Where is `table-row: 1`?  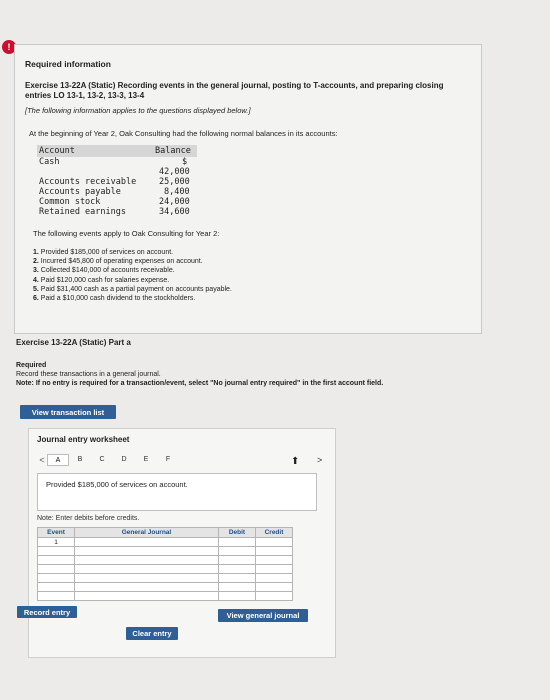
table-row: 1 is located at coordinates (165, 542).